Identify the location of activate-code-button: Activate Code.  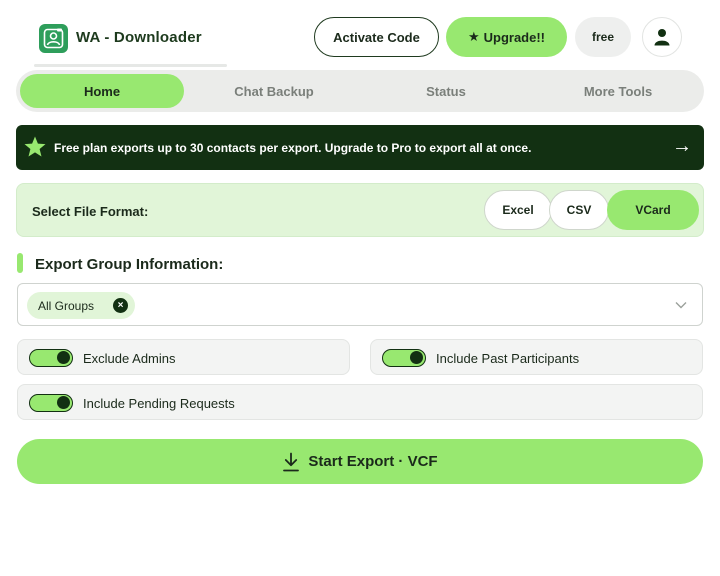
(376, 37).